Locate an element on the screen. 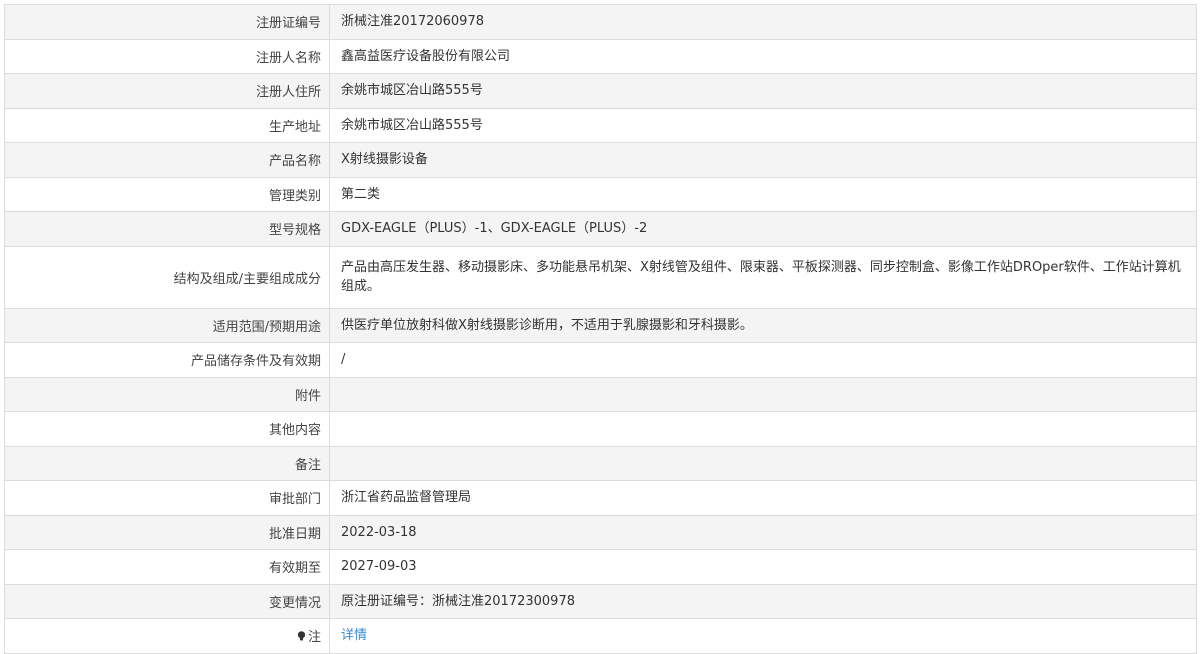 This screenshot has height=654, width=1200. table-row: 注册证编号 浙械注准20172060978 is located at coordinates (601, 22).